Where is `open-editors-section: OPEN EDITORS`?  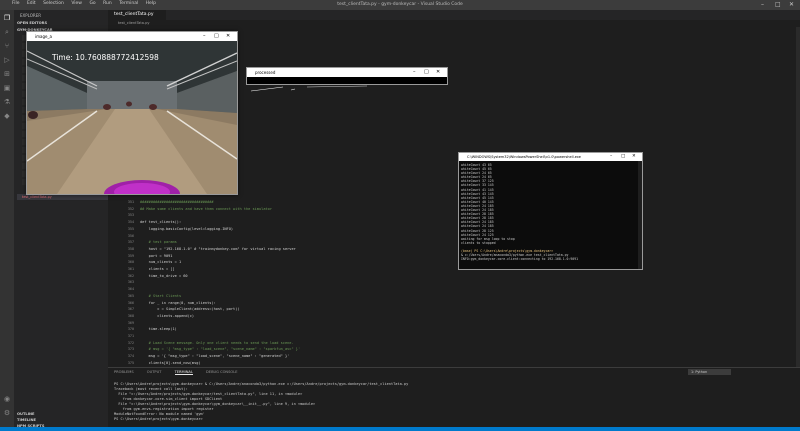
open-editors-section: OPEN EDITORS is located at coordinates (32, 23).